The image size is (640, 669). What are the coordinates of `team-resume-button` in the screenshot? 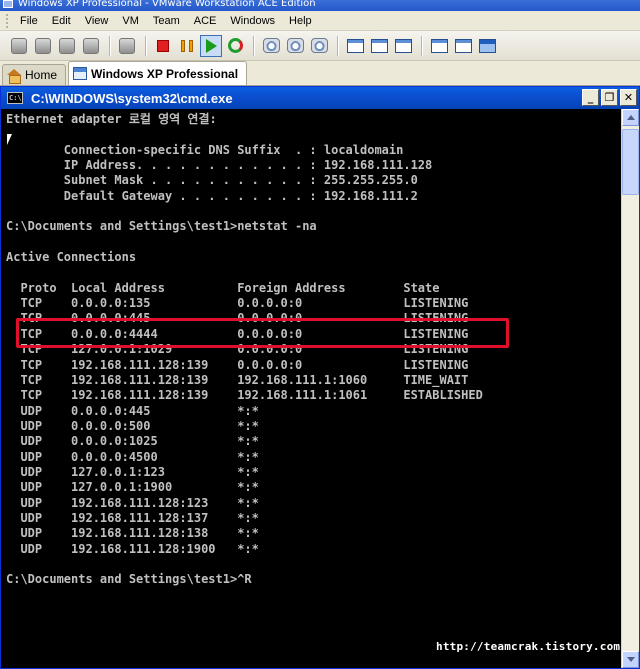 It's located at (67, 46).